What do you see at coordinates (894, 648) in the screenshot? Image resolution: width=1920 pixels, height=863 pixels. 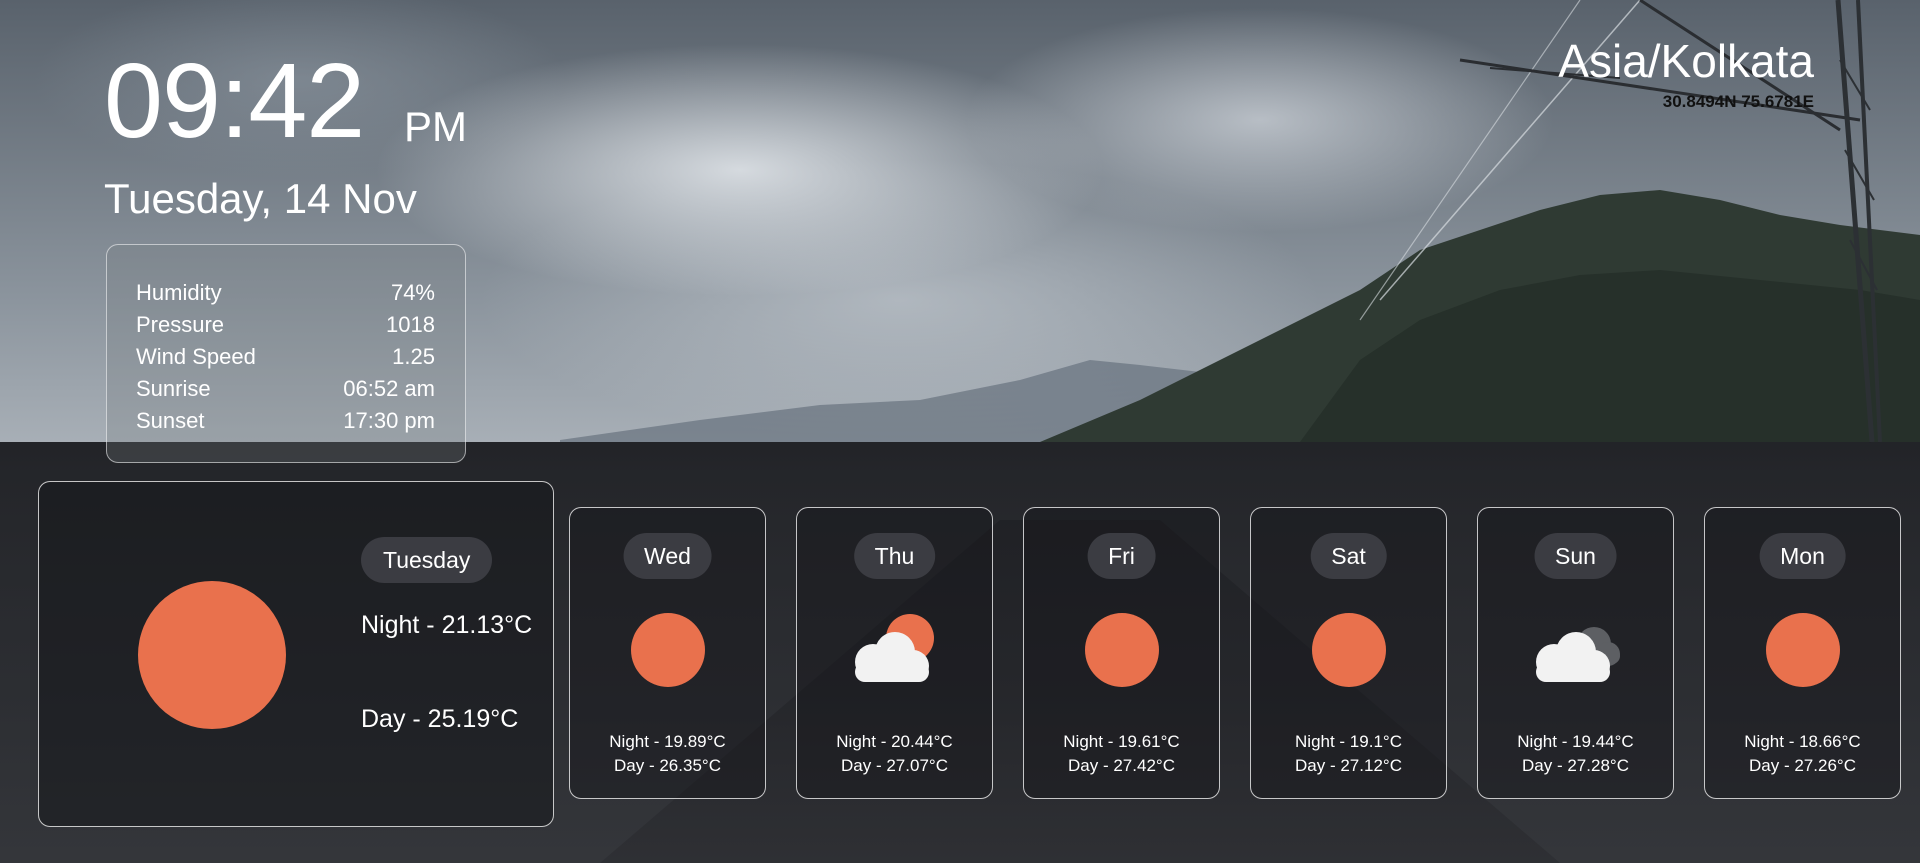 I see `partly-cloudy-icon` at bounding box center [894, 648].